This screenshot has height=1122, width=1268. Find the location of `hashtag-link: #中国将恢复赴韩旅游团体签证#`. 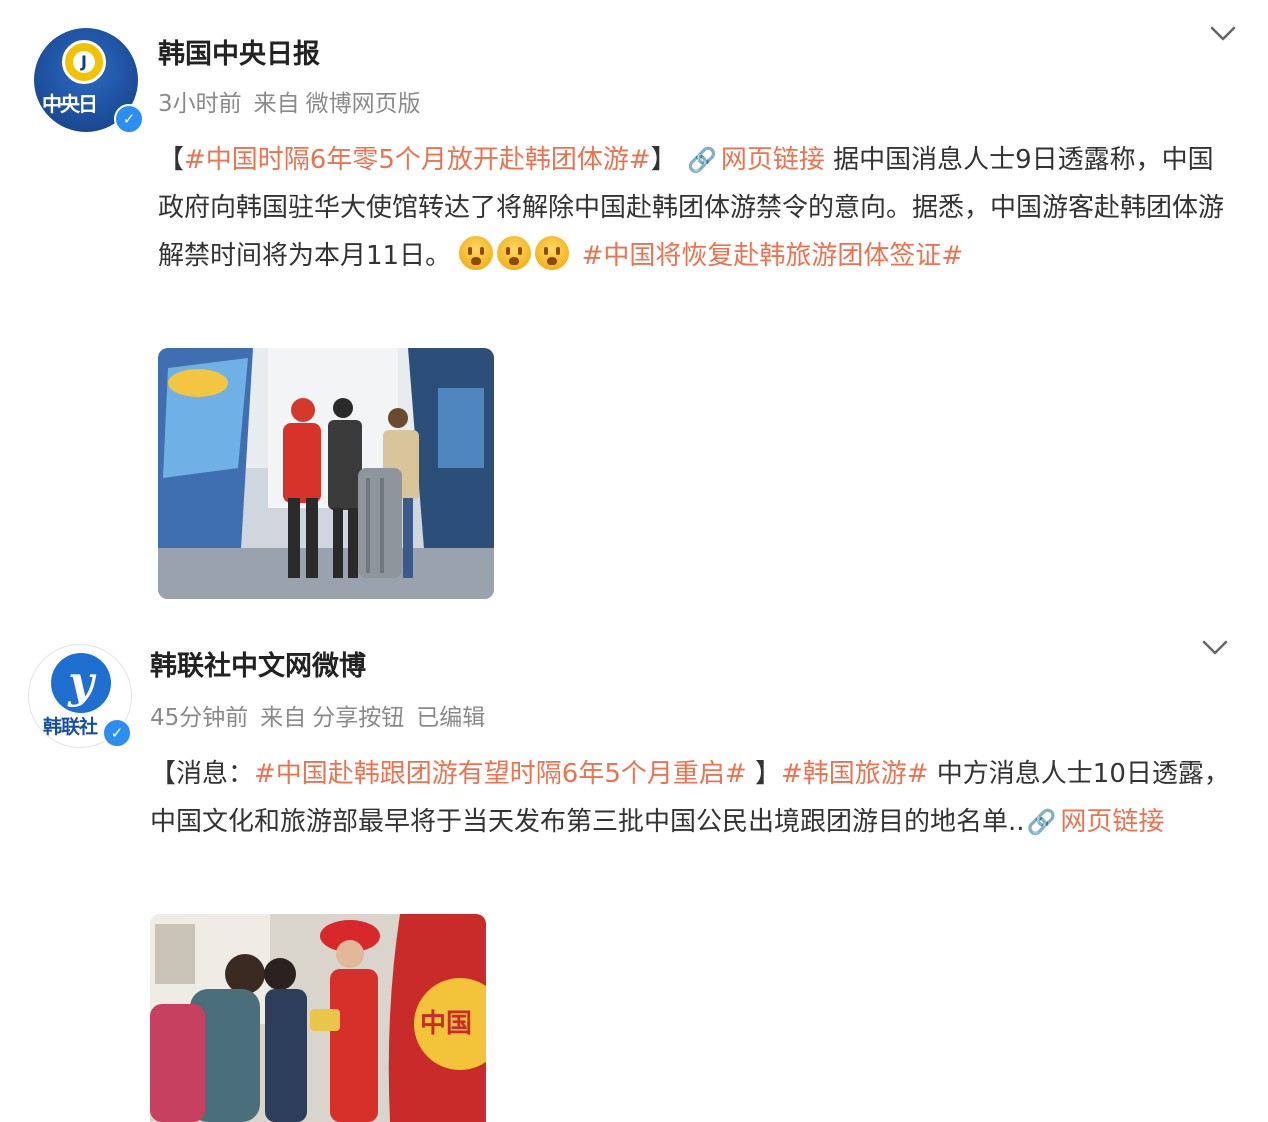

hashtag-link: #中国将恢复赴韩旅游团体签证# is located at coordinates (773, 256).